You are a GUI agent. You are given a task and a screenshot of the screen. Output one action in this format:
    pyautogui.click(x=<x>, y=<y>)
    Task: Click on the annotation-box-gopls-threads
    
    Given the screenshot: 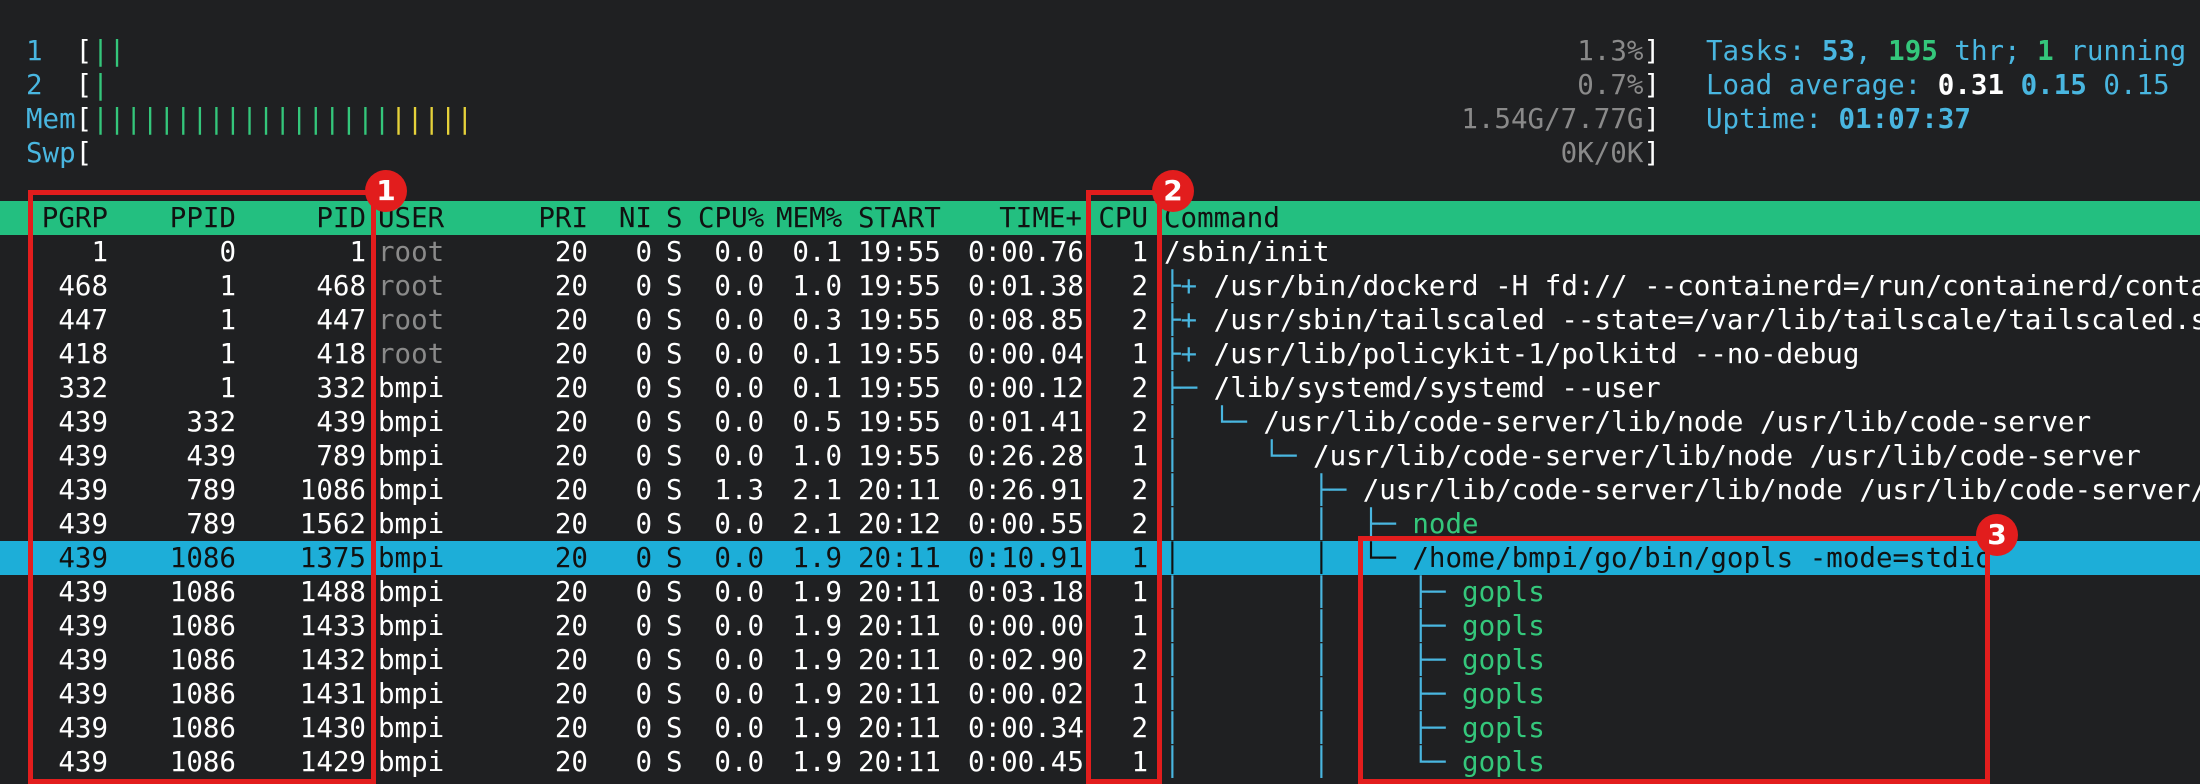 What is the action you would take?
    pyautogui.click(x=1674, y=660)
    